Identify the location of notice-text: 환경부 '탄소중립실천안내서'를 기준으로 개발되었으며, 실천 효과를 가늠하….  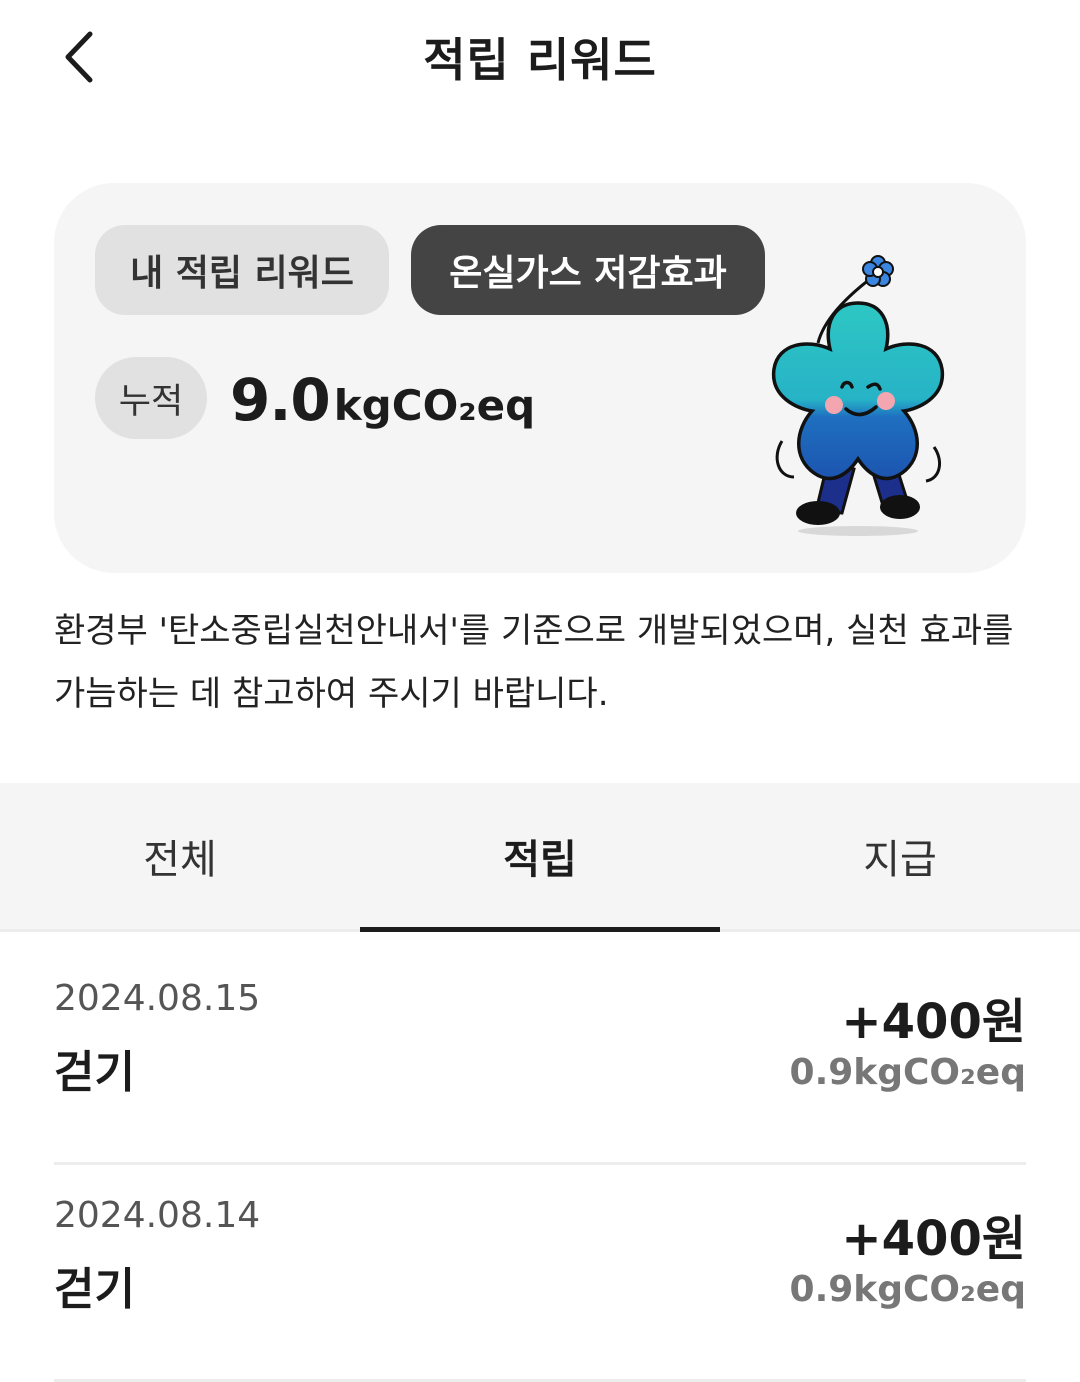
(534, 662).